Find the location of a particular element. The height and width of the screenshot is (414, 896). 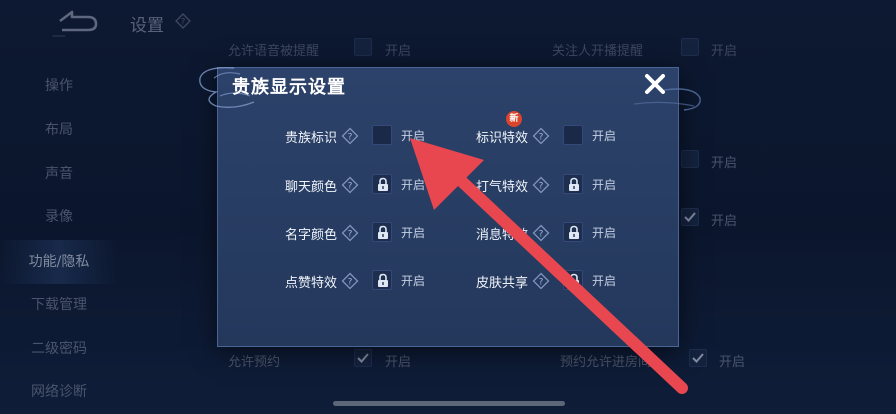

setting-like-effect: 点赞特效 ? 开启 is located at coordinates (373, 282).